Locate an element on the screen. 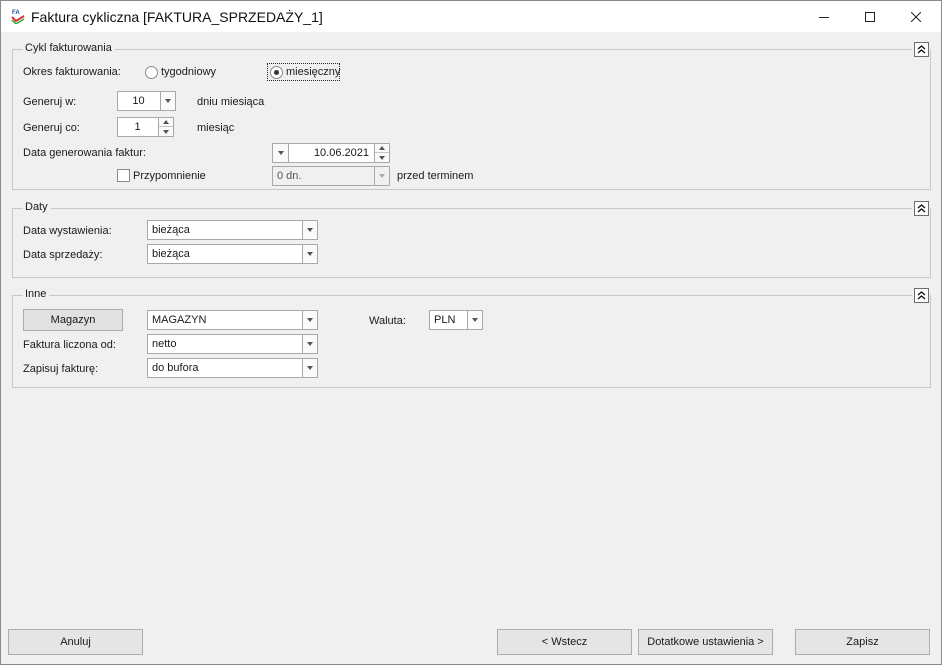  data-sprzedazy-label: Data sprzedaży: is located at coordinates (63, 255).